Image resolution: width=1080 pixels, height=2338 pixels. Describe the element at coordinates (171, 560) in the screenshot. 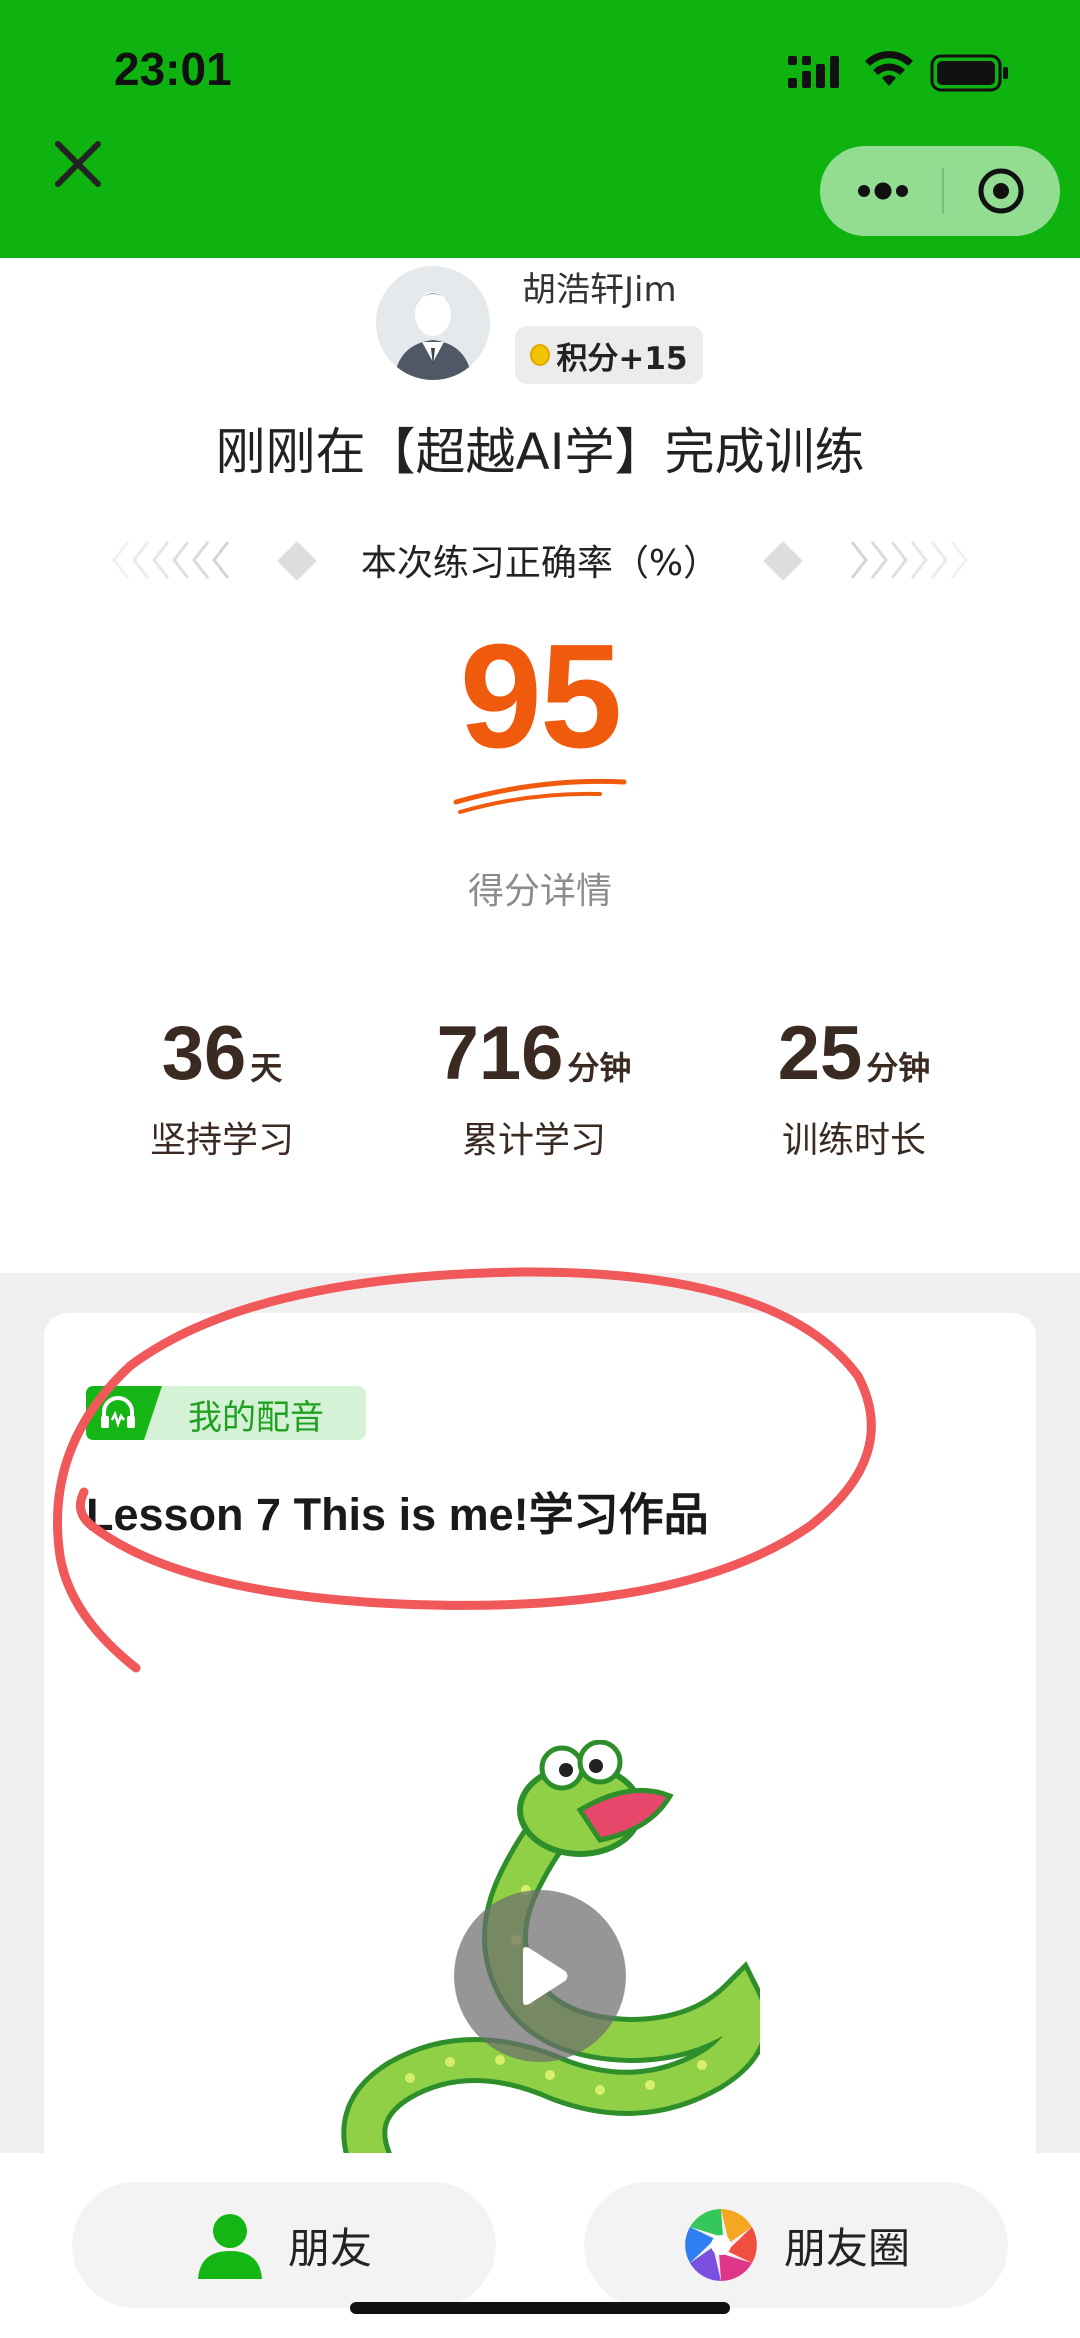

I see `chevron-decoration-left-icon` at that location.